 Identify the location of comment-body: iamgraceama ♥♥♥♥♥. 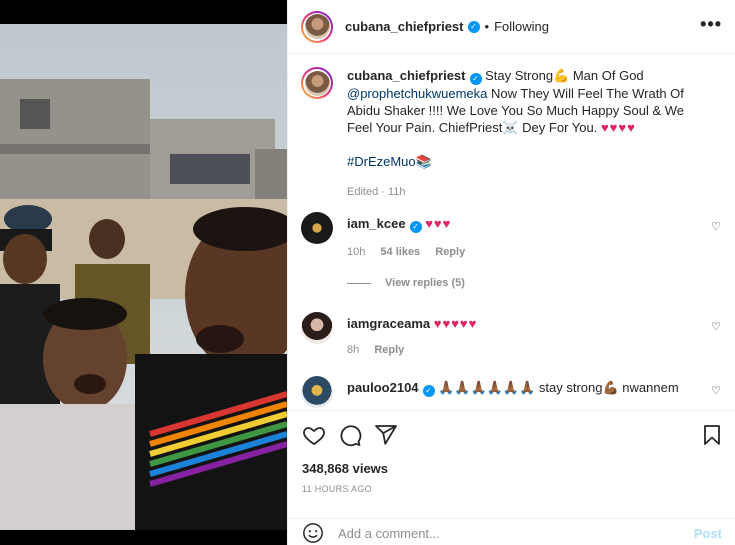
(527, 323).